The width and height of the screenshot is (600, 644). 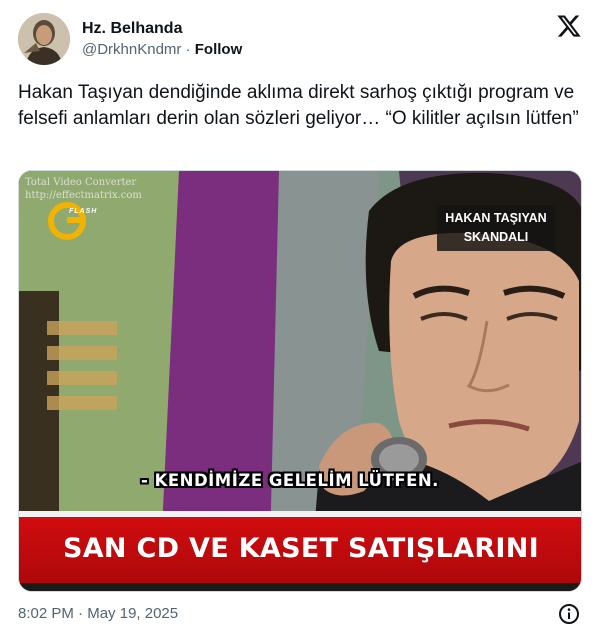 What do you see at coordinates (569, 26) in the screenshot?
I see `x-logo-icon` at bounding box center [569, 26].